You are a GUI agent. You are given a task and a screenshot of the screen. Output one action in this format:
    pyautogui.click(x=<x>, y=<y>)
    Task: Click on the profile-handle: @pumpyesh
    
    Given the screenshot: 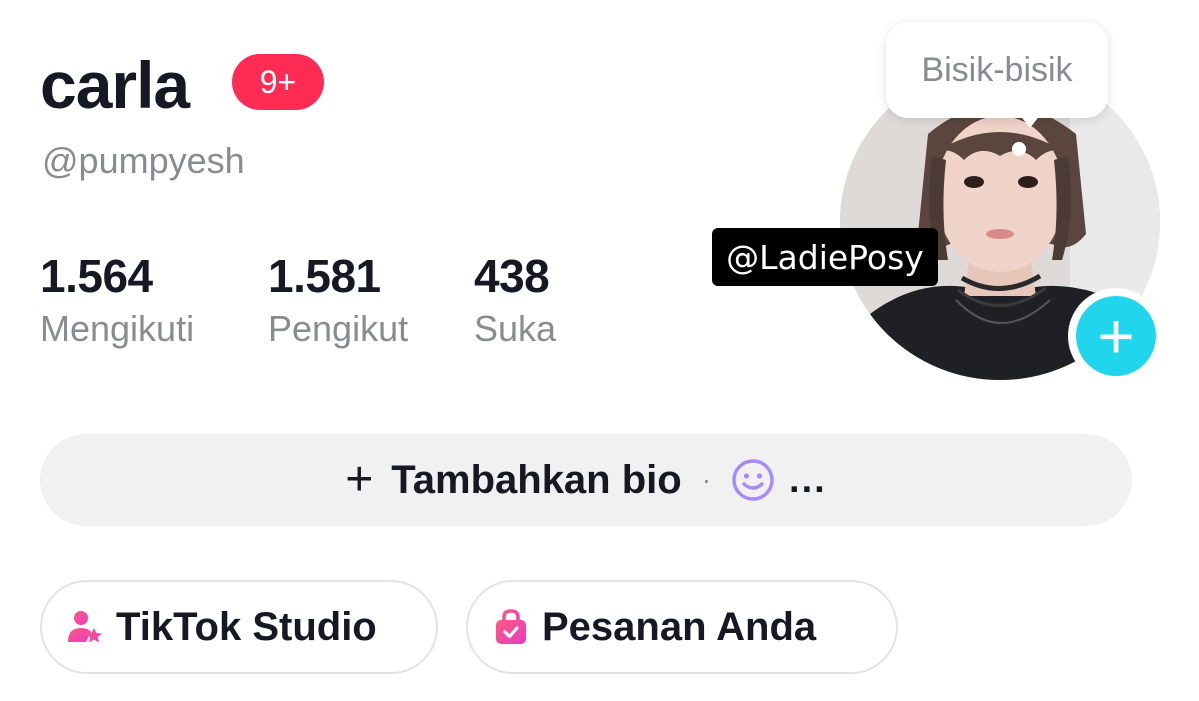 What is the action you would take?
    pyautogui.click(x=143, y=160)
    